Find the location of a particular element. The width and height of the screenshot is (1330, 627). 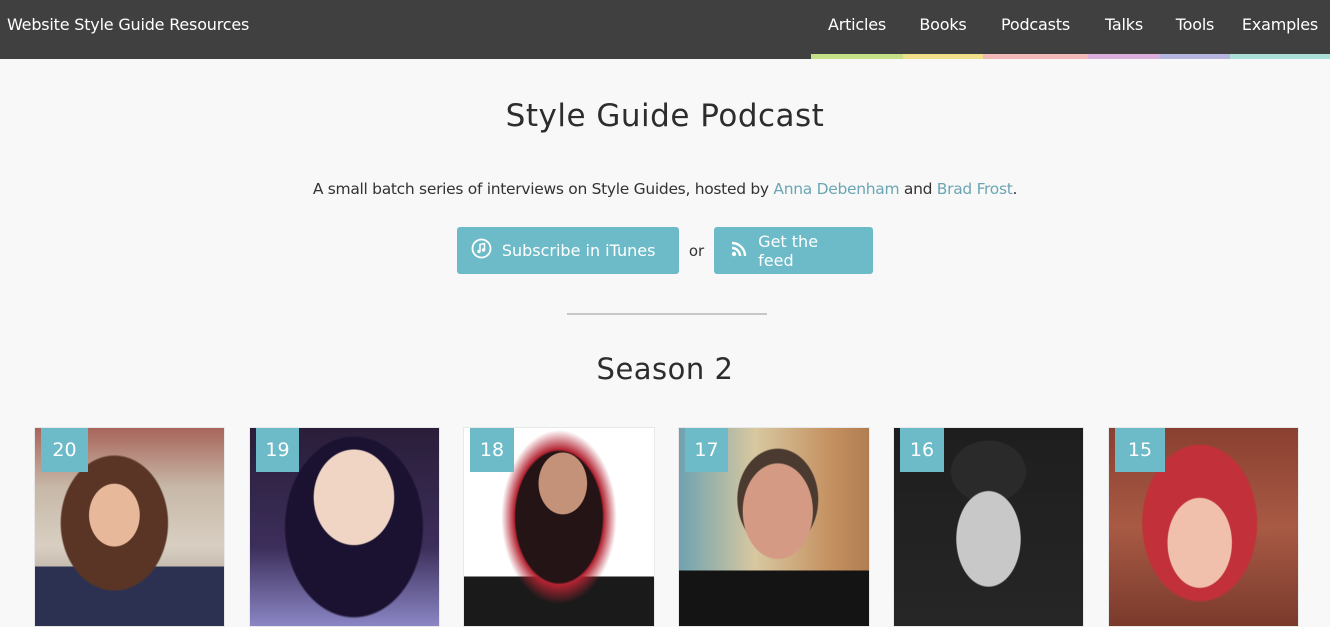

intro-suffix: . is located at coordinates (1015, 189).